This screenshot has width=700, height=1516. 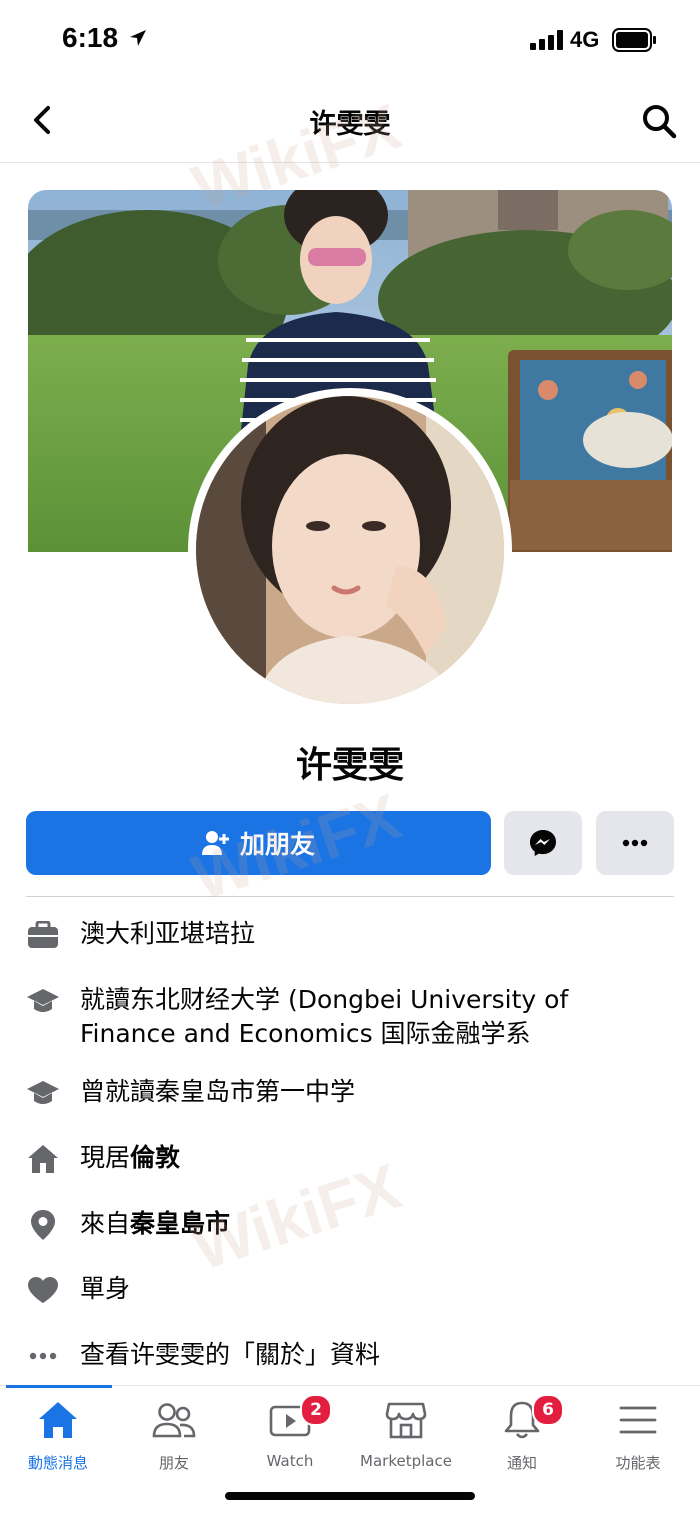 What do you see at coordinates (634, 40) in the screenshot?
I see `battery-icon` at bounding box center [634, 40].